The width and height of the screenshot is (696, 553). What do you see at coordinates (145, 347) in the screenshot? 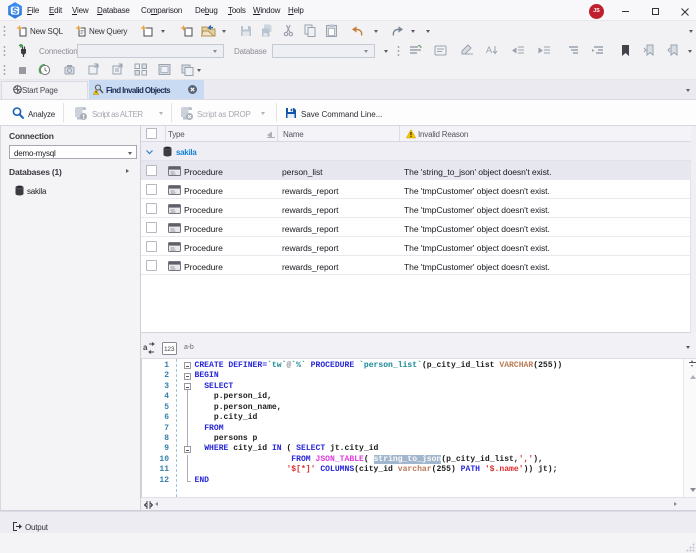
I see `svg-text: a` at bounding box center [145, 347].